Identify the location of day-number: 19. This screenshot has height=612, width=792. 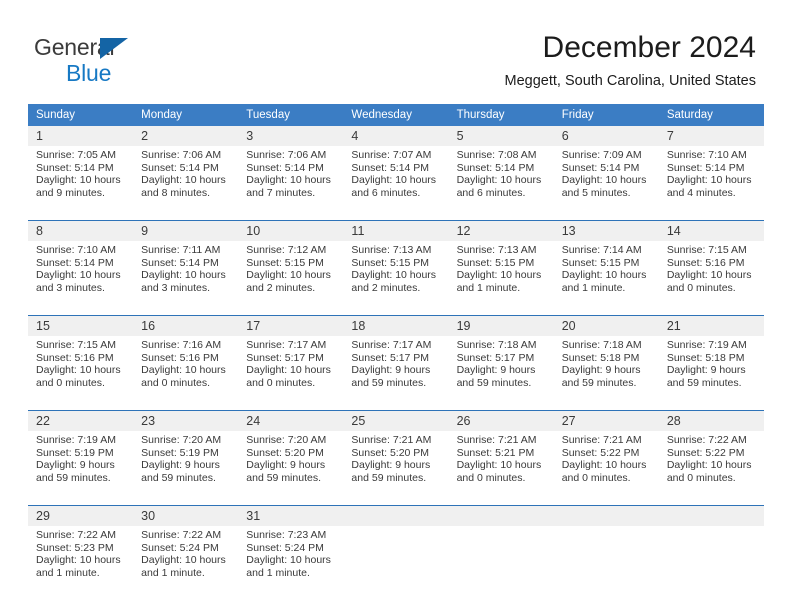
(501, 325).